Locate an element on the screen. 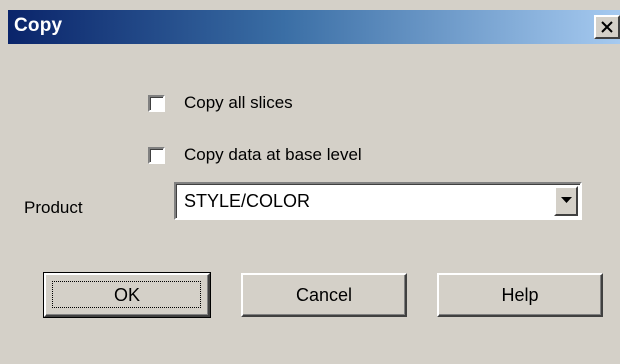  help-button: Help is located at coordinates (520, 295).